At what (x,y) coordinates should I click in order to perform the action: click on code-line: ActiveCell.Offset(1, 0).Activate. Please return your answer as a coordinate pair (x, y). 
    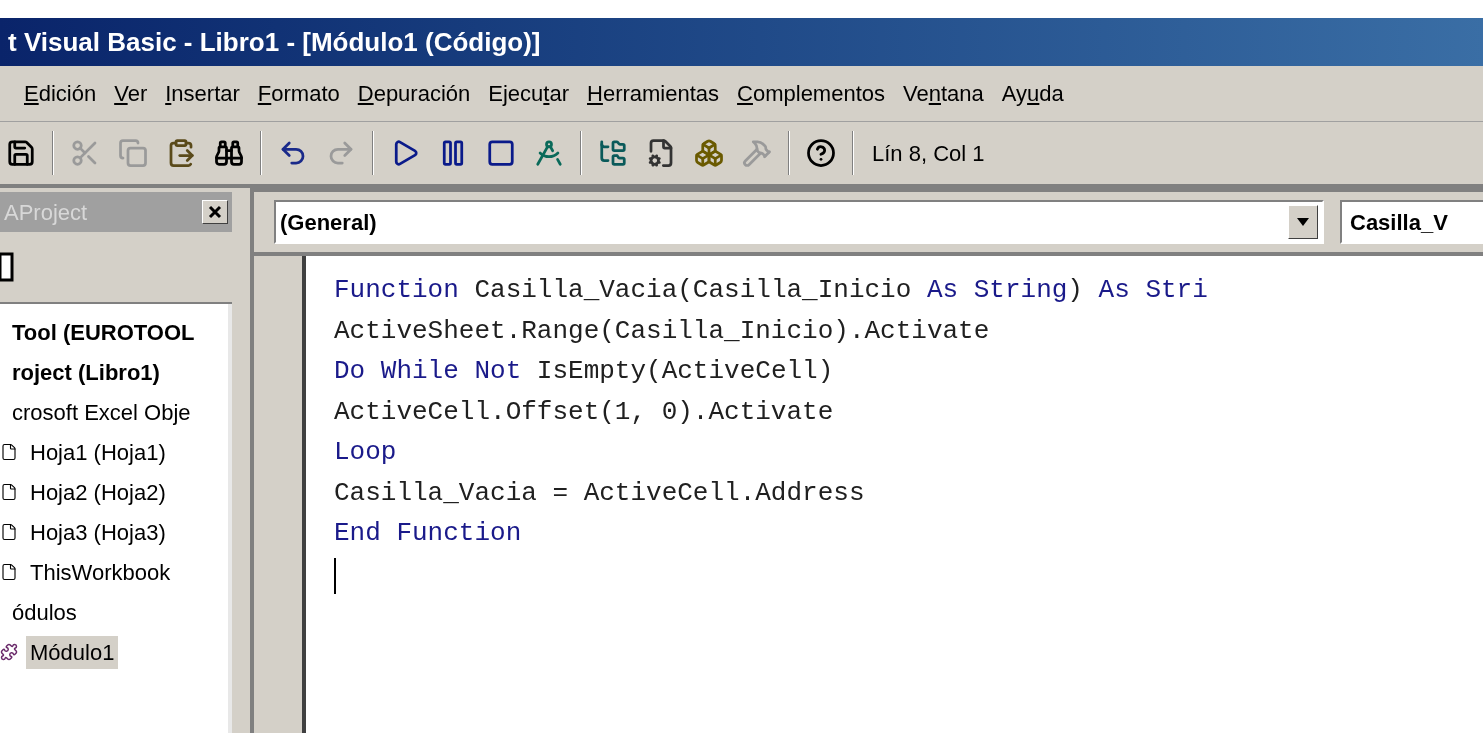
    Looking at the image, I should click on (584, 412).